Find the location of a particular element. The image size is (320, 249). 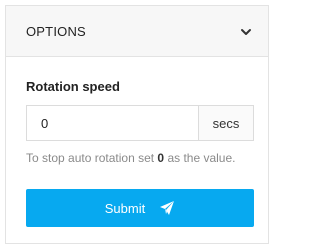

help-text-suffix: as the value. is located at coordinates (200, 158).